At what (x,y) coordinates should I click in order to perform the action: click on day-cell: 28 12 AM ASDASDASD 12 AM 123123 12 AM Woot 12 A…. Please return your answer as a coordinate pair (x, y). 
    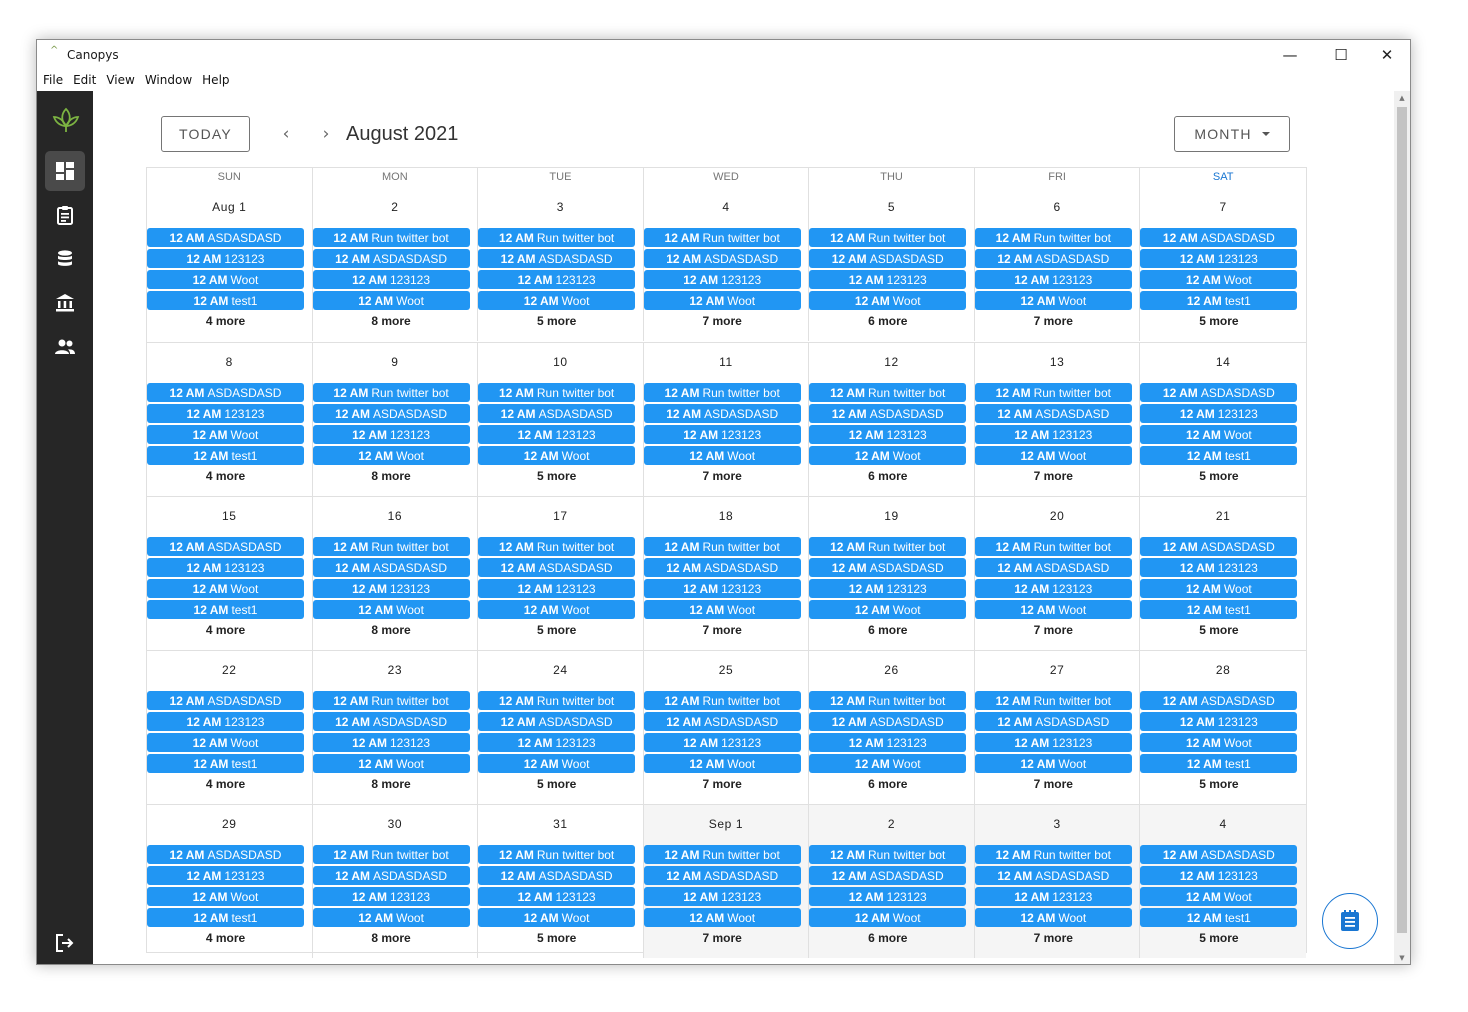
    Looking at the image, I should click on (1223, 727).